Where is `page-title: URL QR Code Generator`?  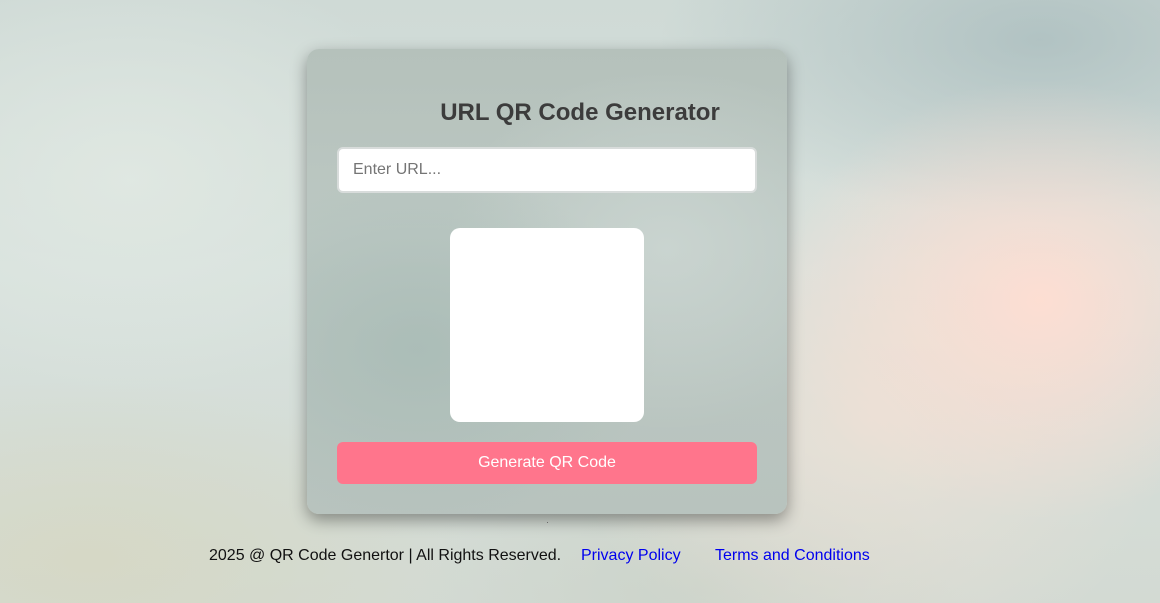 page-title: URL QR Code Generator is located at coordinates (580, 112).